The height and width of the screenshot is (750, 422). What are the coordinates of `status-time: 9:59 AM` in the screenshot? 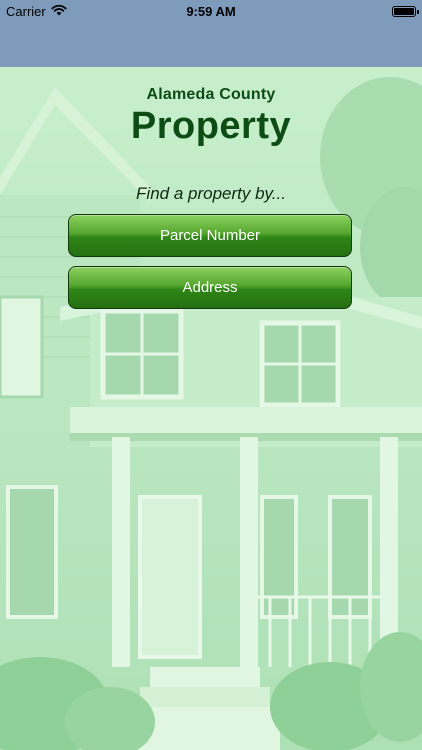 It's located at (211, 11).